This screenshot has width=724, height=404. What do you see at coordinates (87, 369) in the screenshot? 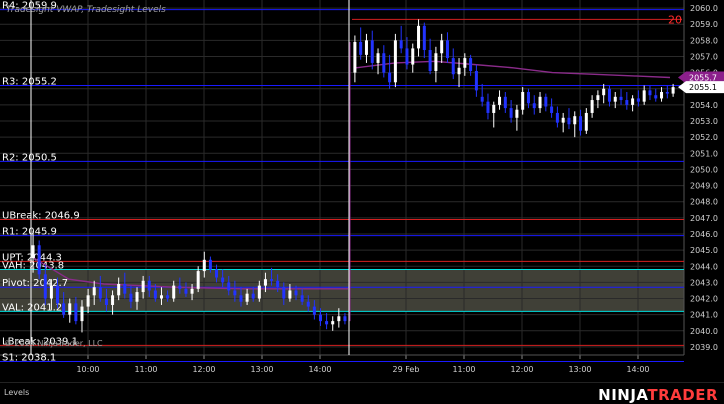
I see `x-tick-label: 10:00` at bounding box center [87, 369].